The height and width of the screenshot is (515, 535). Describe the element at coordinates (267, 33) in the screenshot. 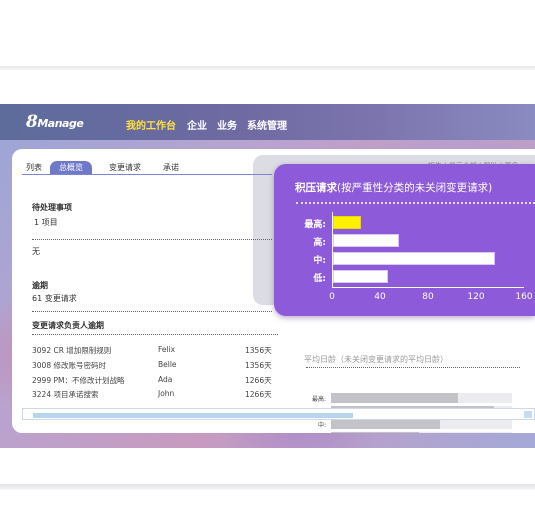

I see `top-whitespace` at that location.